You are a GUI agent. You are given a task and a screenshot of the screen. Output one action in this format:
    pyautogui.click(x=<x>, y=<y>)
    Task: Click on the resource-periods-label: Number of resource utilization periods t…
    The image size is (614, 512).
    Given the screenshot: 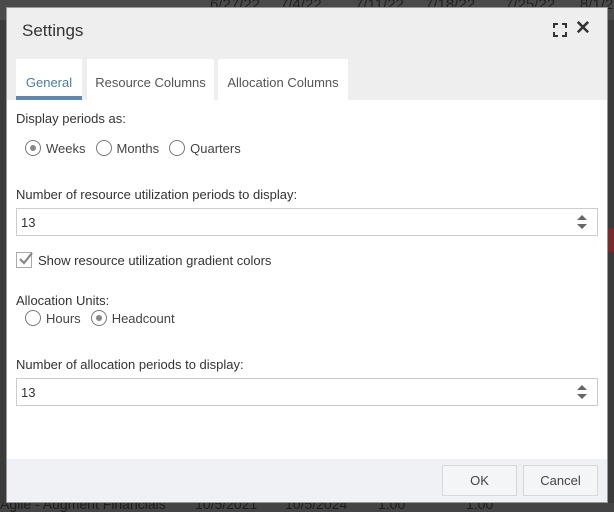 What is the action you would take?
    pyautogui.click(x=157, y=194)
    